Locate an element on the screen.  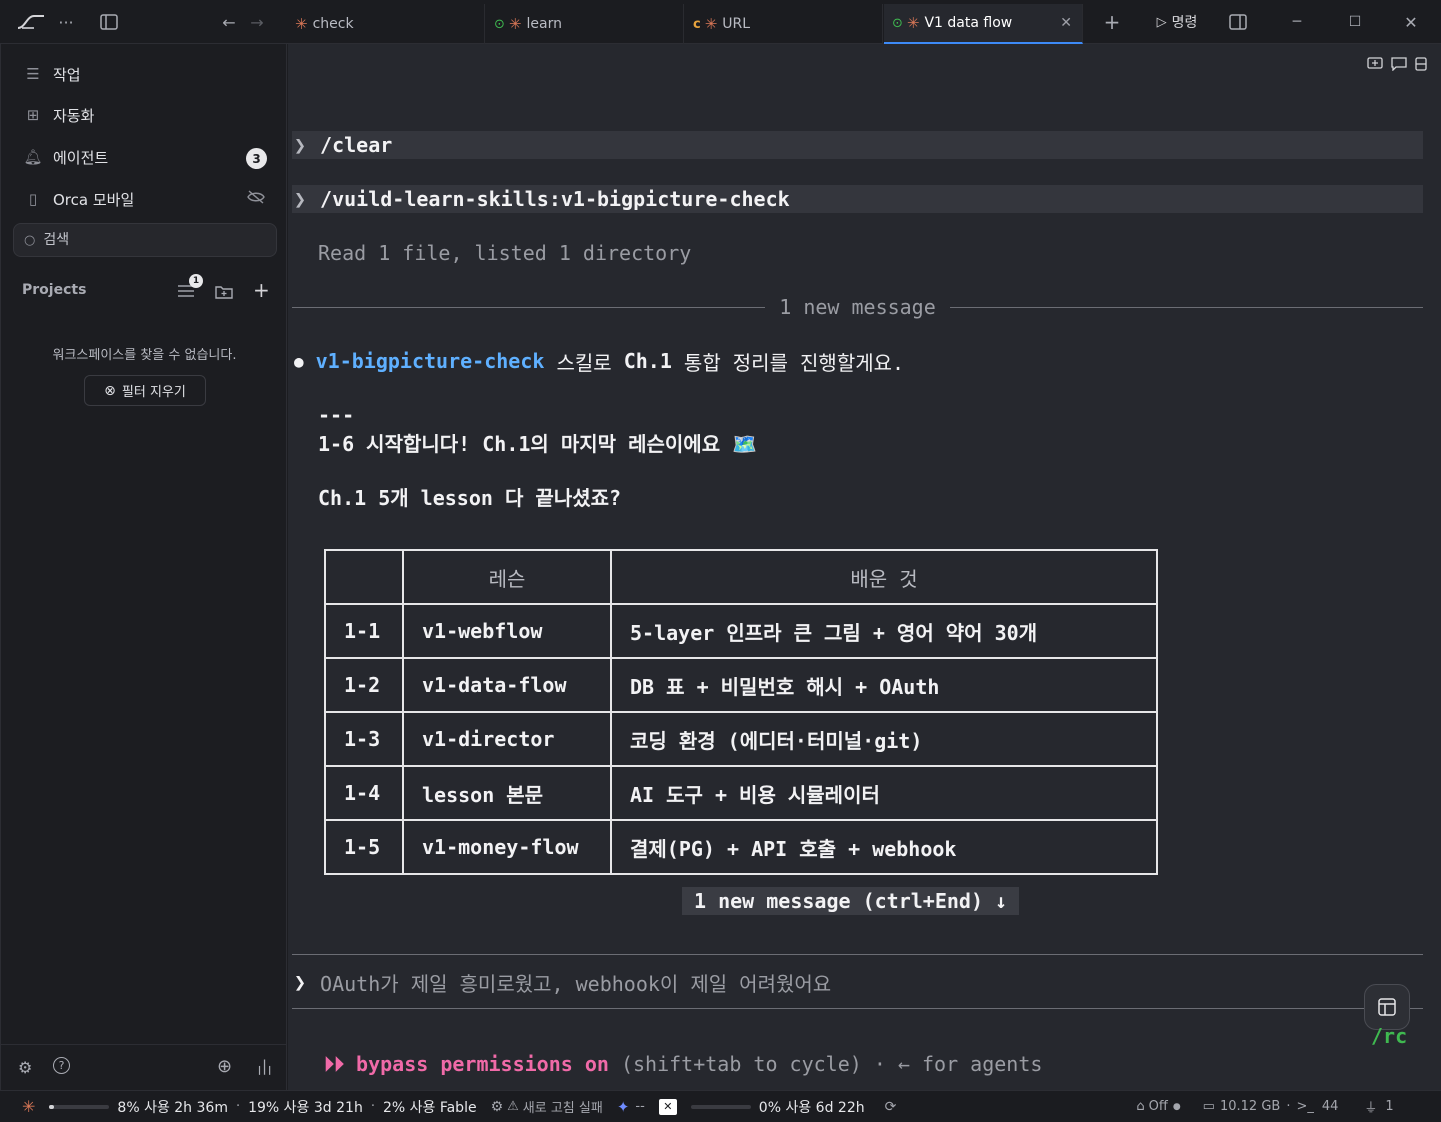
table-cell: AI 도구 + 비용 시뮬레이터 is located at coordinates (884, 793).